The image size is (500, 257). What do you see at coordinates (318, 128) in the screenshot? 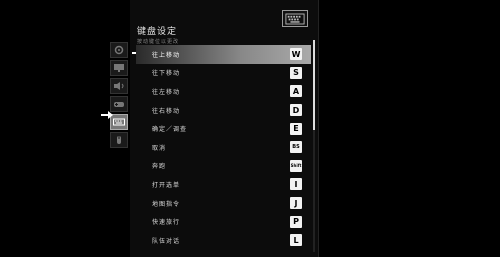
I see `panel-divider` at bounding box center [318, 128].